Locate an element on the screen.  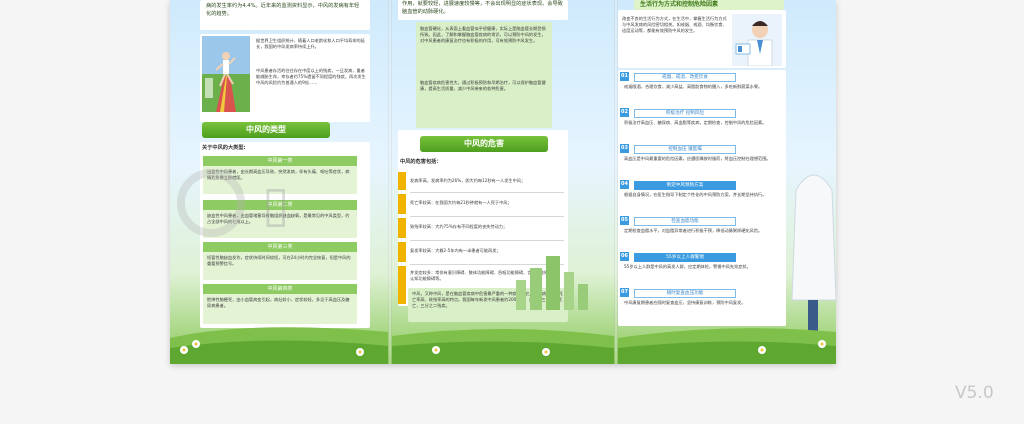
doctor-figure is located at coordinates (813, 257).